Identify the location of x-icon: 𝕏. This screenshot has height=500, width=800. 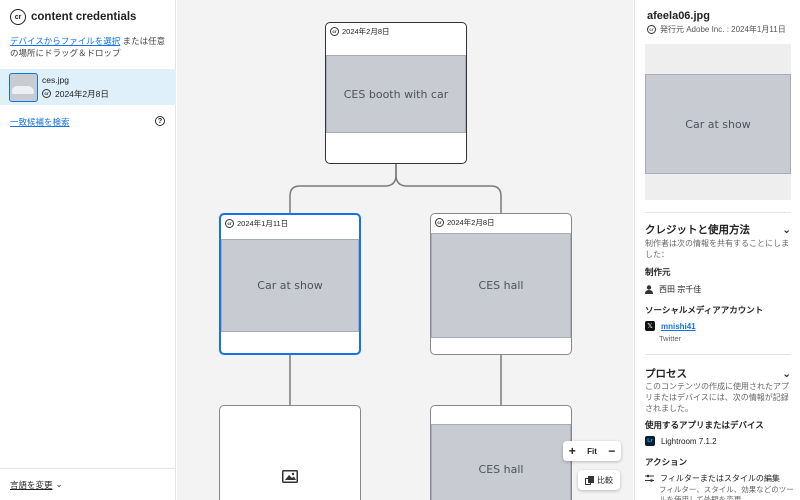
(650, 326).